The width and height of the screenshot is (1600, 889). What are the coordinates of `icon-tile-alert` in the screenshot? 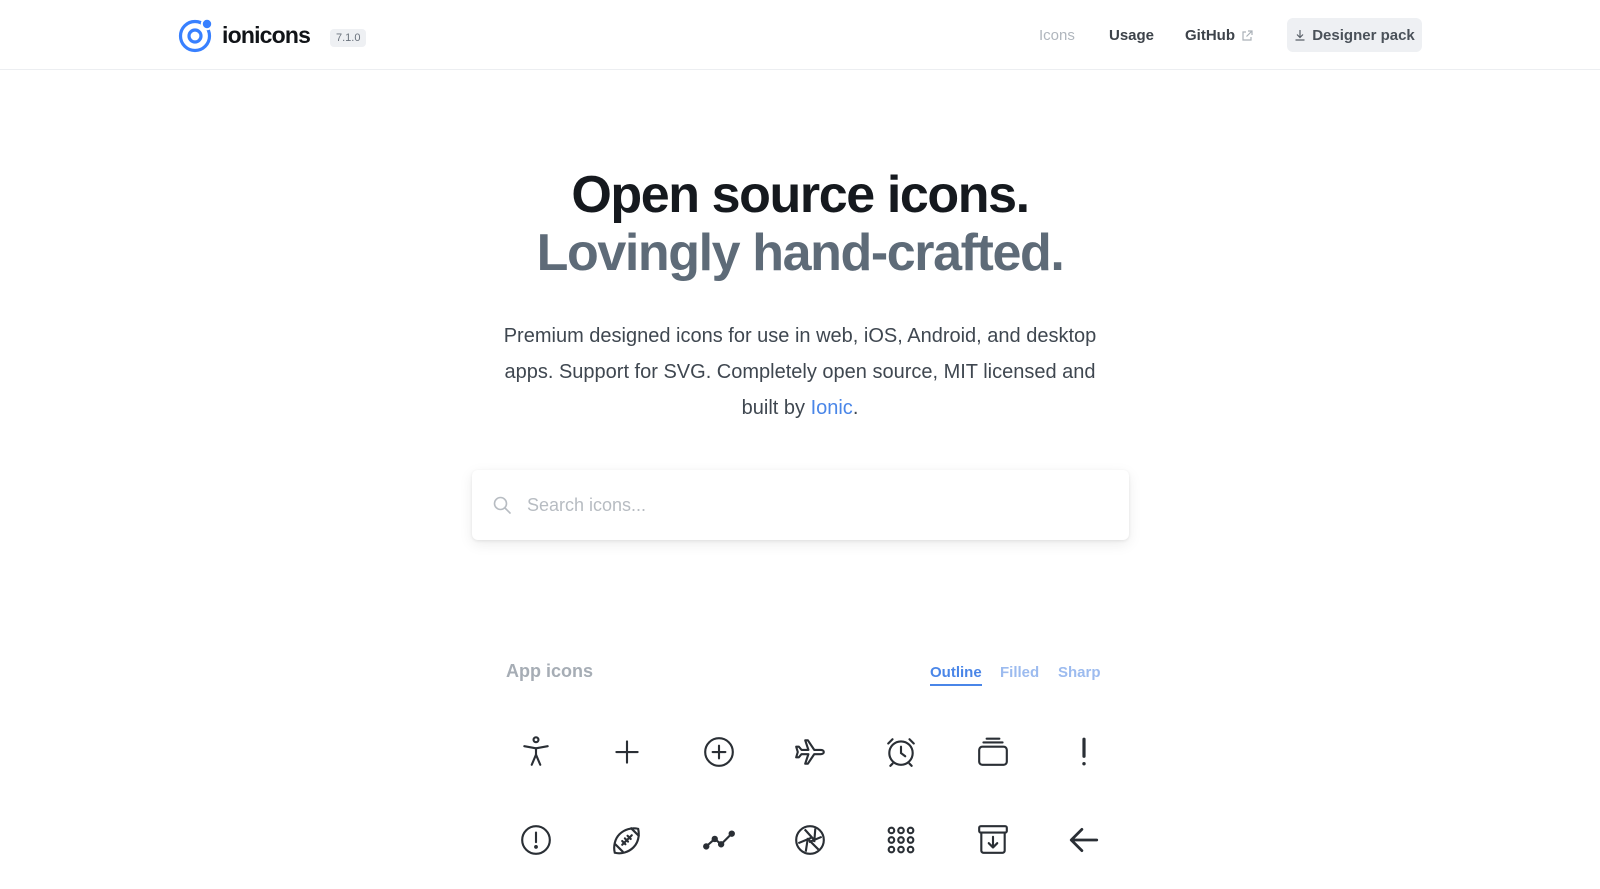 It's located at (1084, 752).